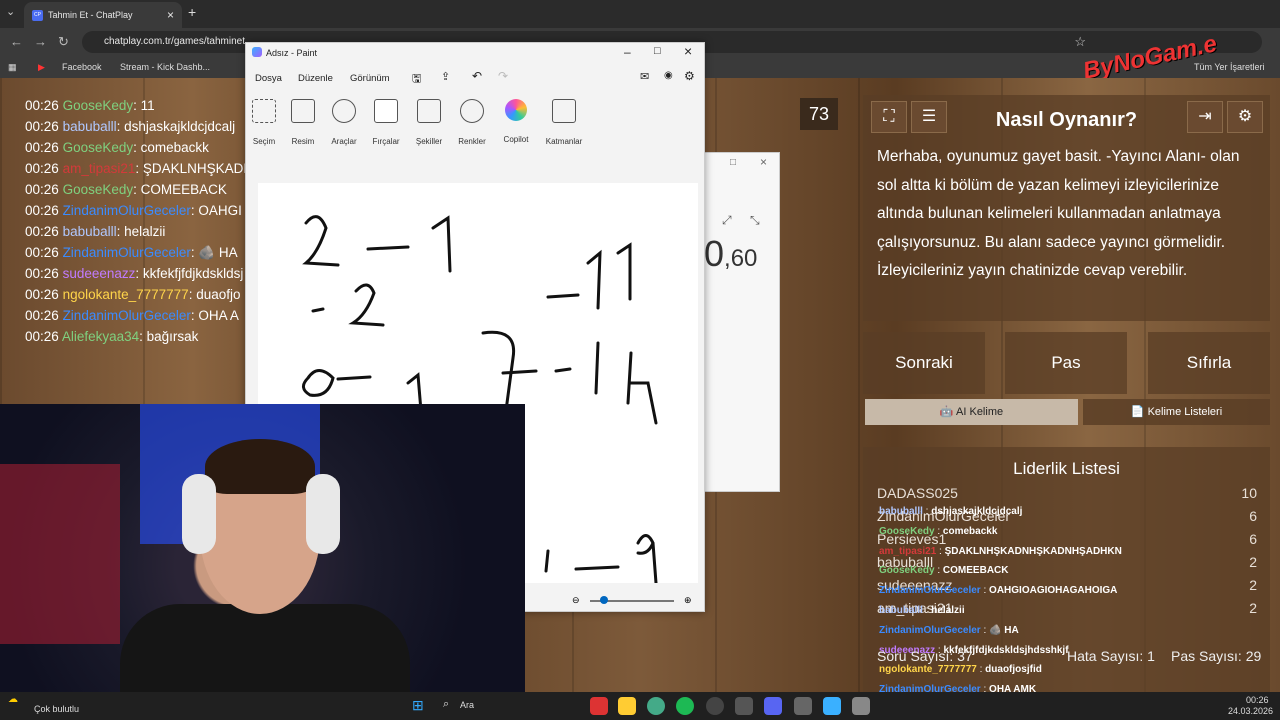  I want to click on tool-fircalar: Fırçalar, so click(386, 119).